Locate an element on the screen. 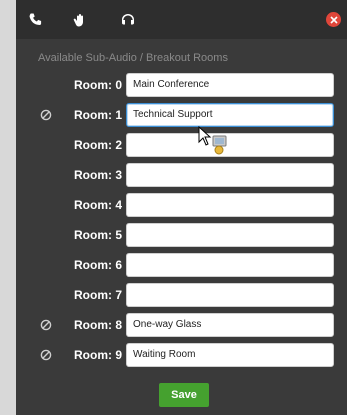  room-row: Room: 6 is located at coordinates (181, 266).